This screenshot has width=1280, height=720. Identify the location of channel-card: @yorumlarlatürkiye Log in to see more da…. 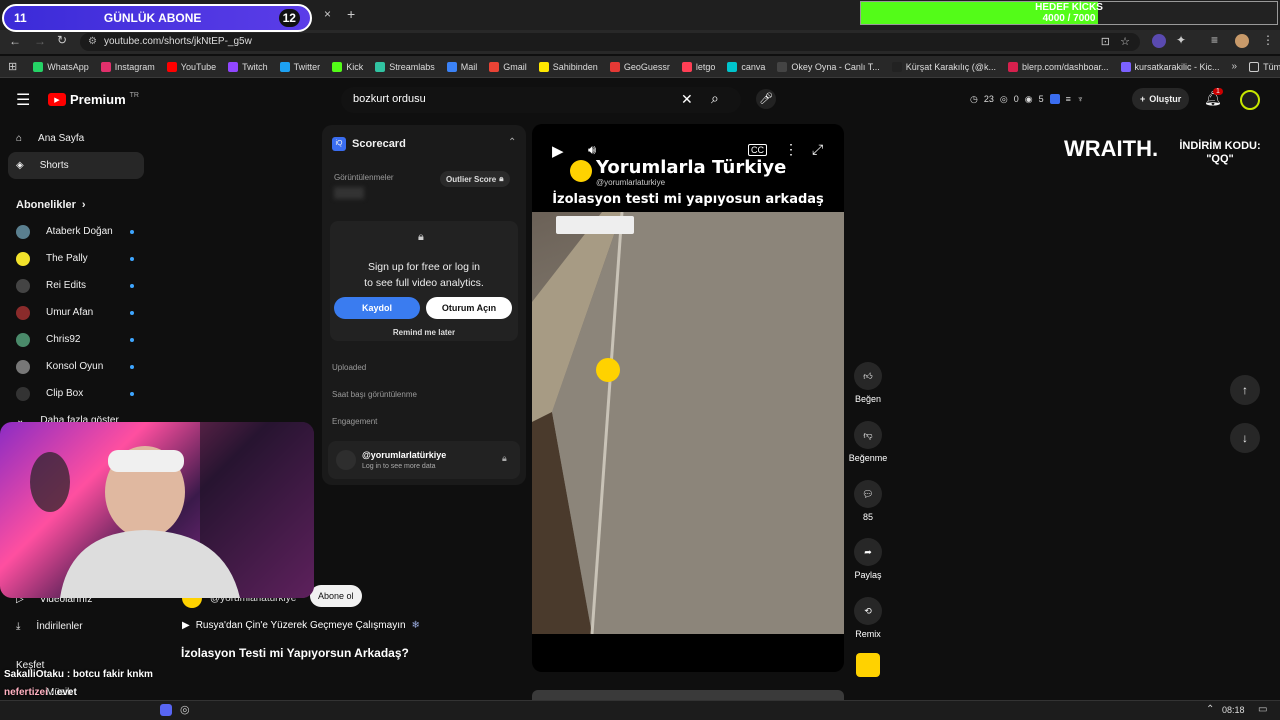
(424, 460).